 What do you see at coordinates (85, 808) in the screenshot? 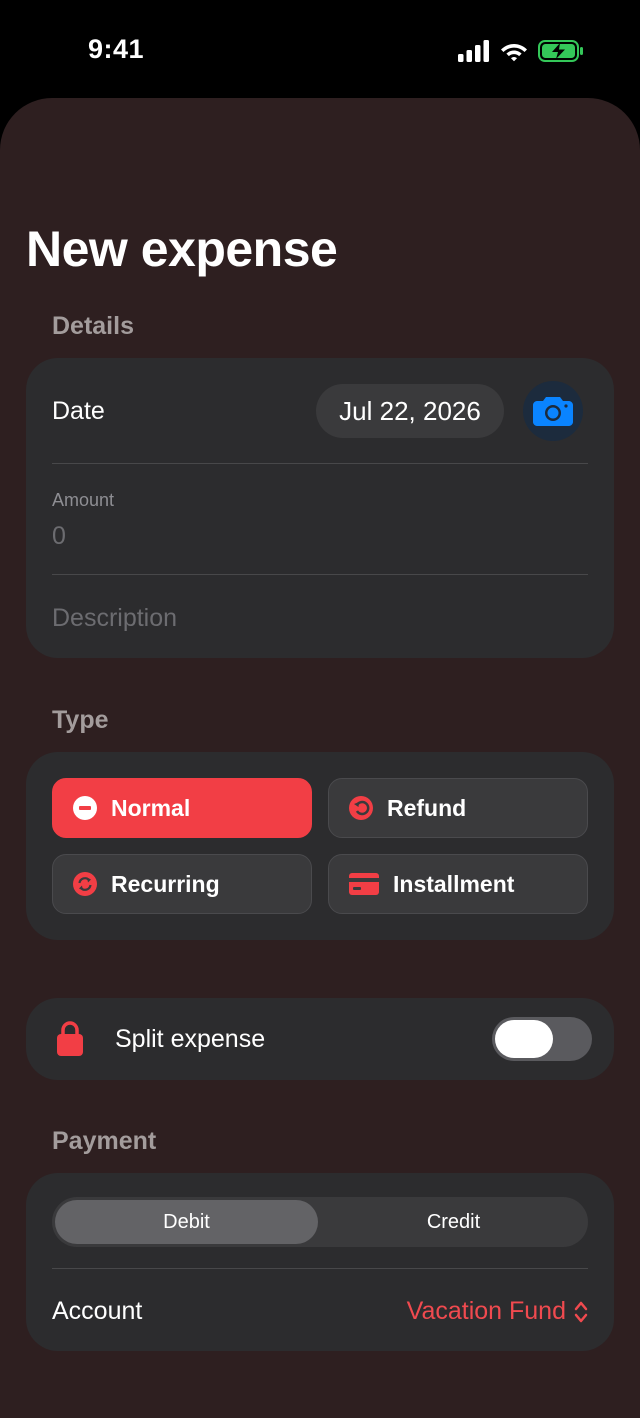
I see `minus-circle-icon` at bounding box center [85, 808].